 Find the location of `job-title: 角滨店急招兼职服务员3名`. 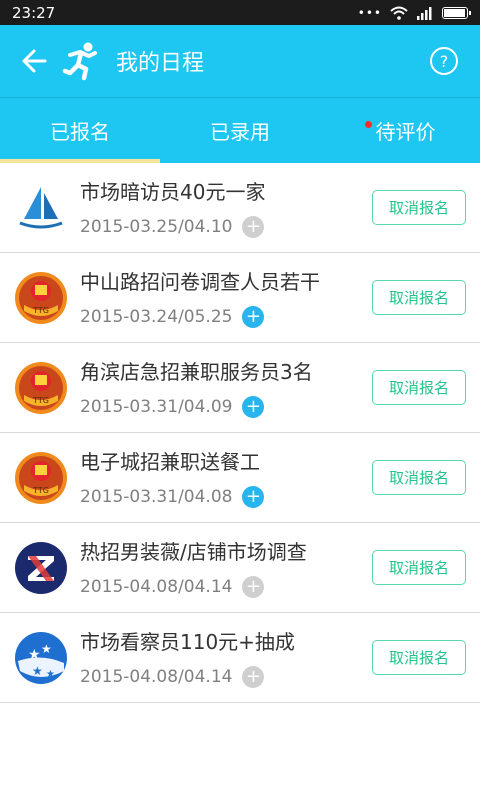

job-title: 角滨店急招兼职服务员3名 is located at coordinates (196, 371).